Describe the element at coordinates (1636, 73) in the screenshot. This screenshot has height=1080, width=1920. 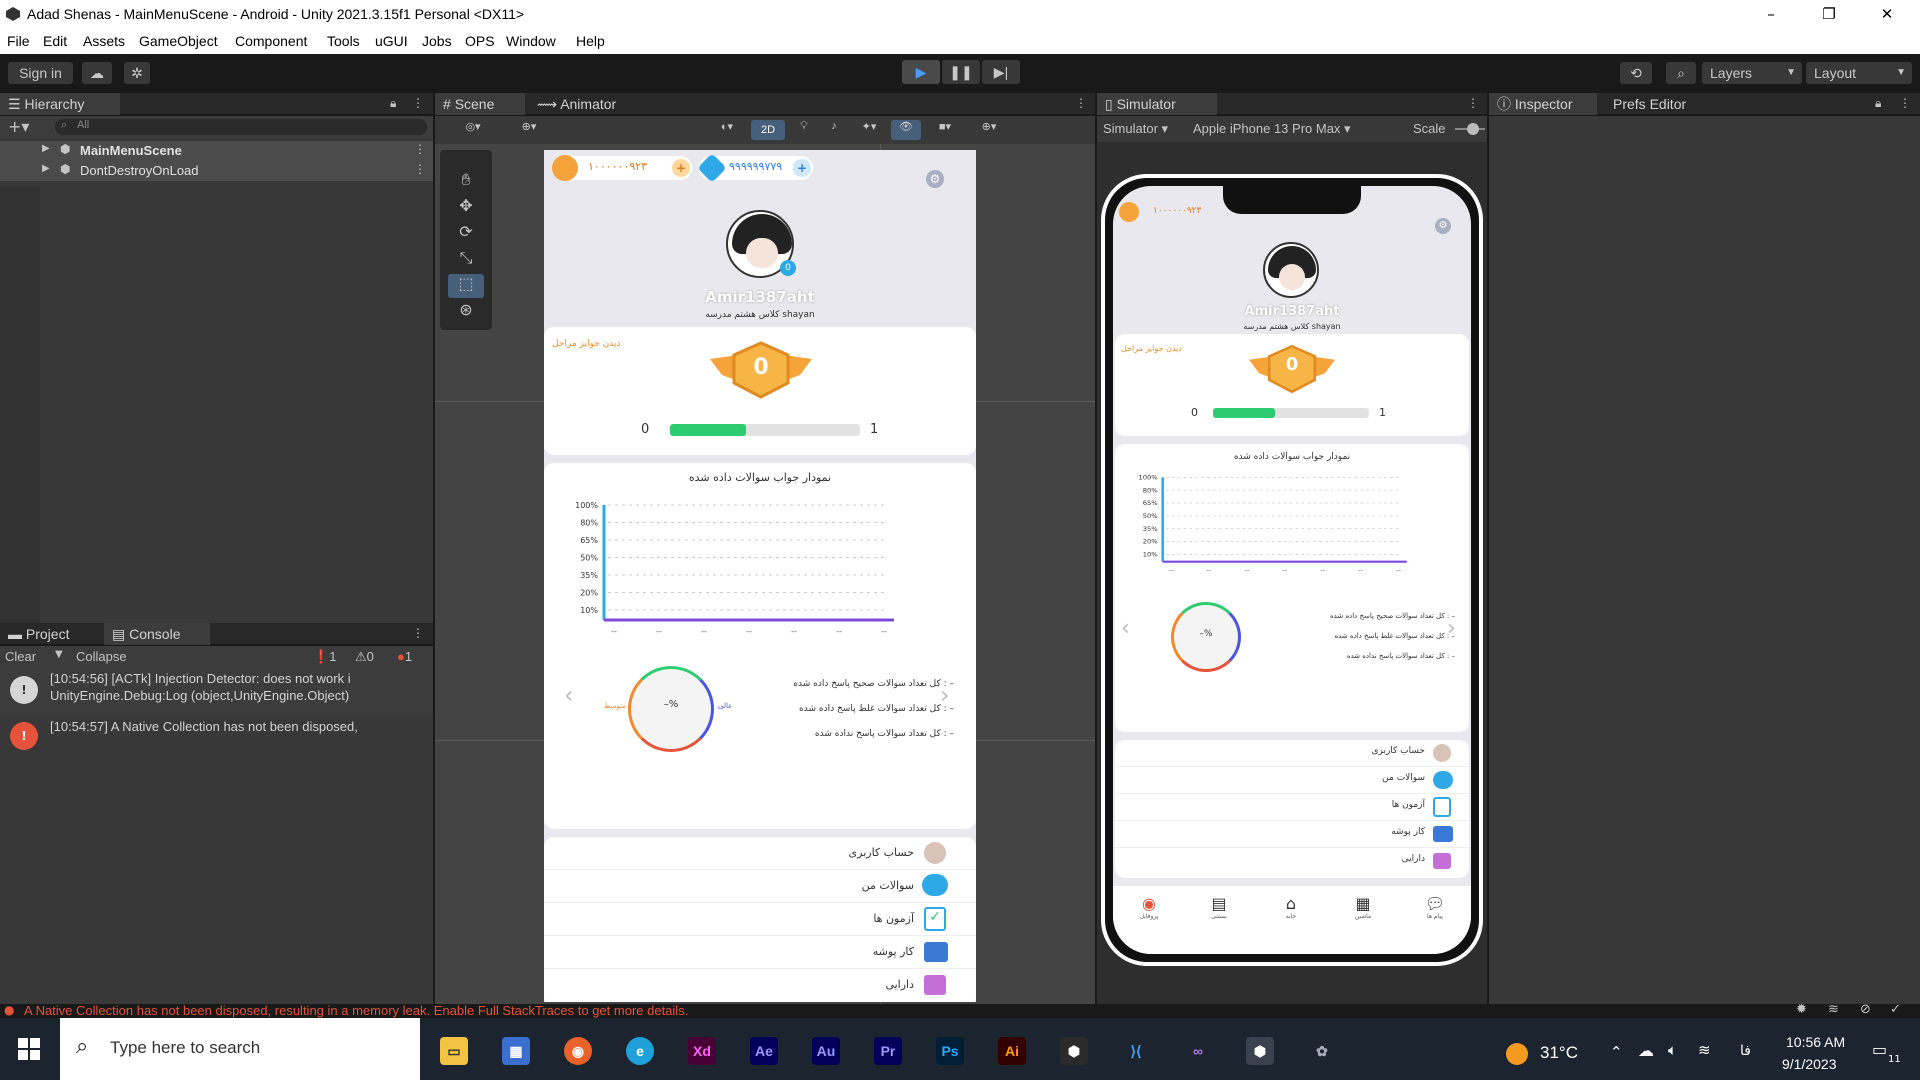
I see `history-icon: ⟲` at that location.